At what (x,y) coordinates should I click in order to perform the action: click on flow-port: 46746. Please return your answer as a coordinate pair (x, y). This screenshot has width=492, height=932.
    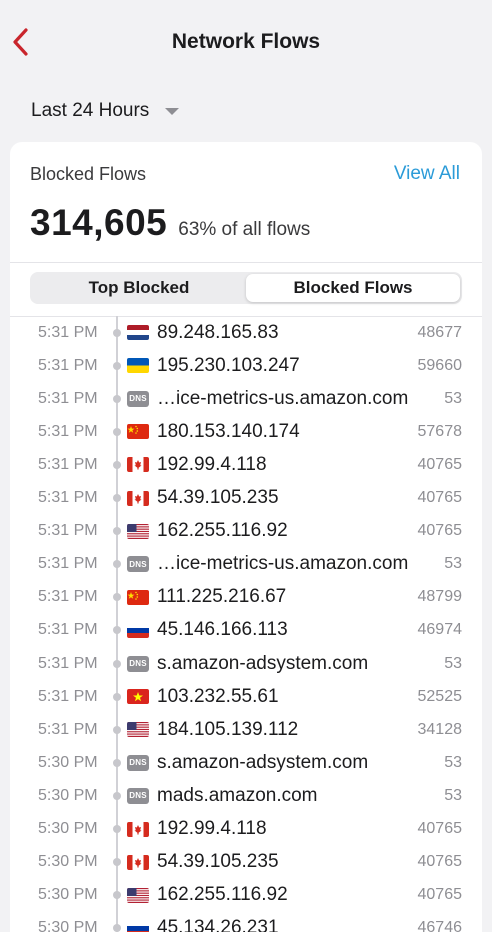
    Looking at the image, I should click on (440, 925).